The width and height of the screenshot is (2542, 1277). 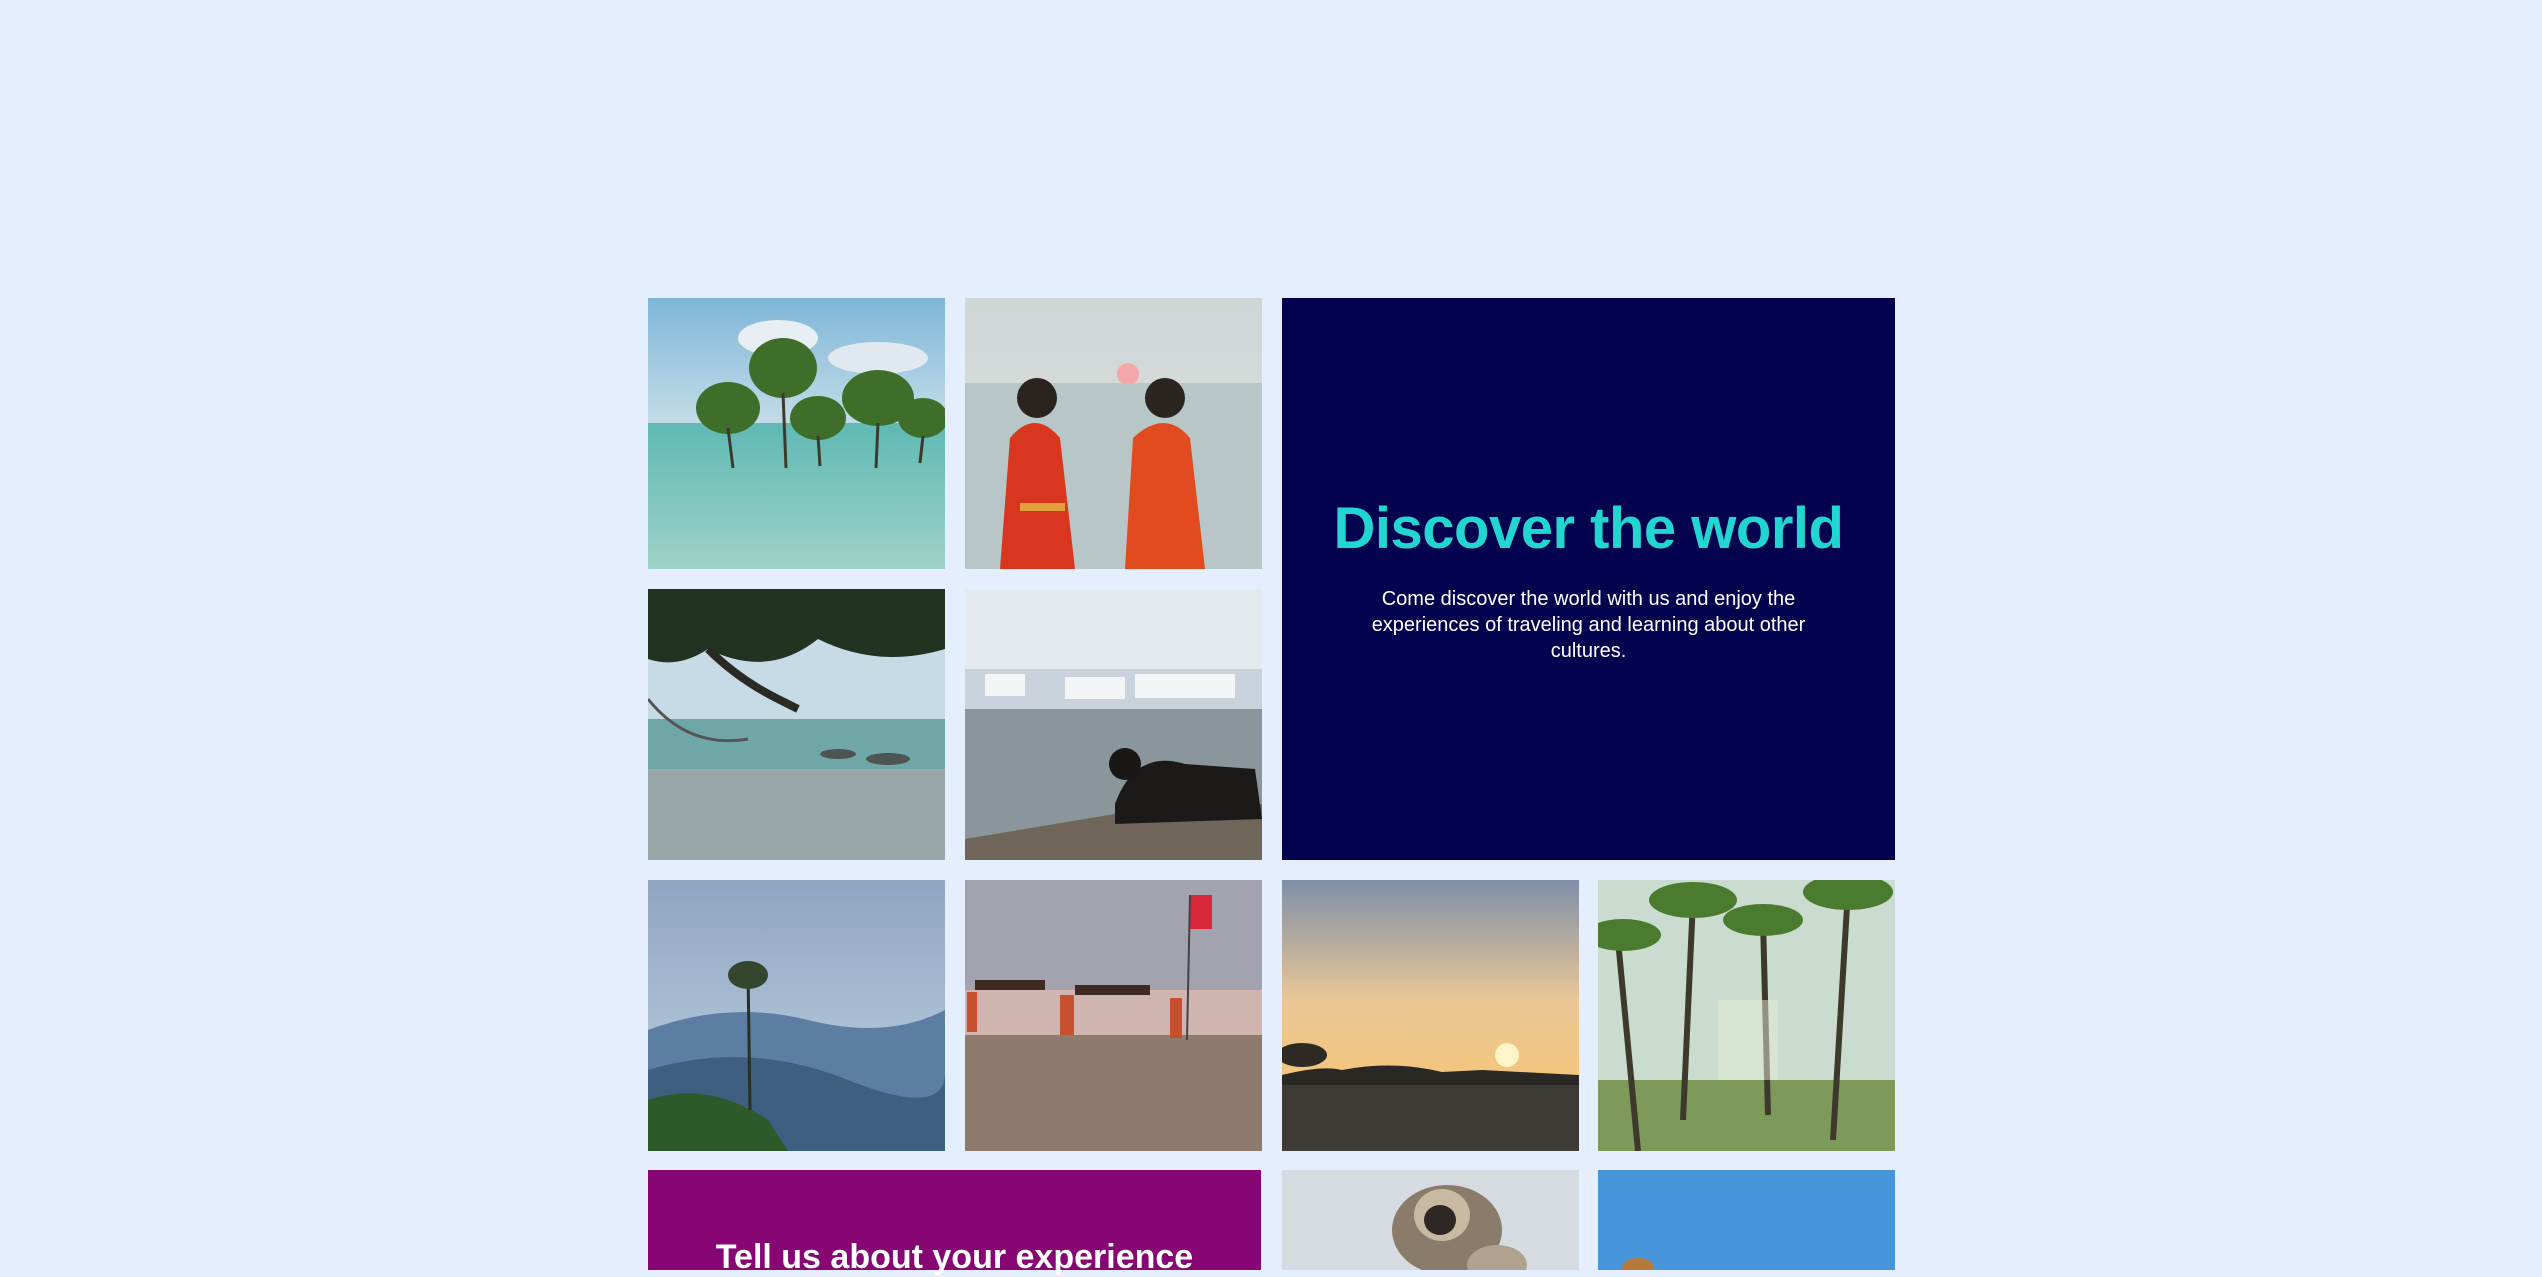 What do you see at coordinates (1430, 1015) in the screenshot?
I see `photo-sunset-shore` at bounding box center [1430, 1015].